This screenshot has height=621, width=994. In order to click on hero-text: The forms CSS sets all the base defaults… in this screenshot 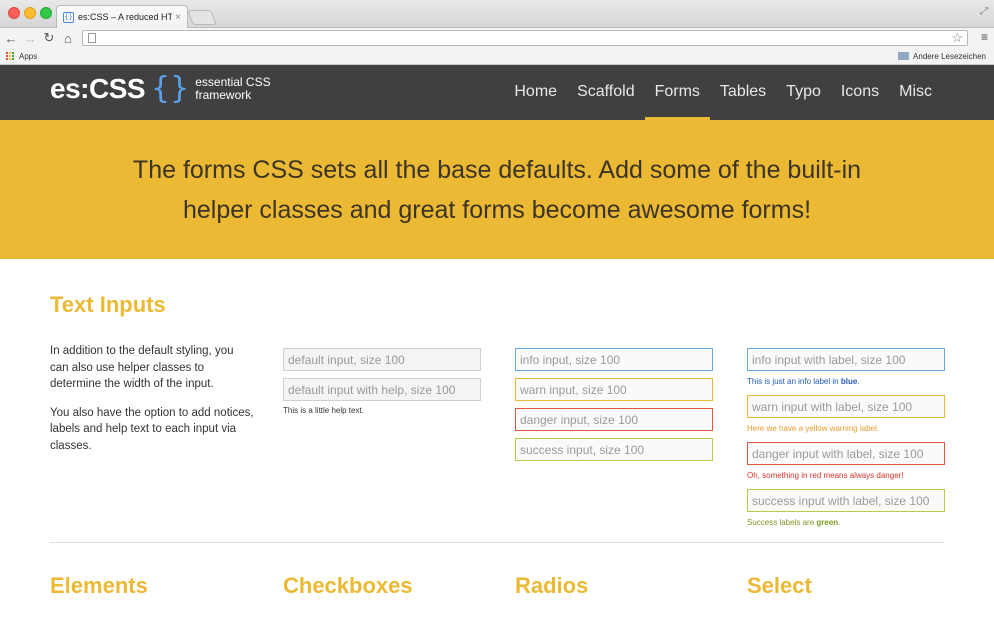, I will do `click(497, 189)`.